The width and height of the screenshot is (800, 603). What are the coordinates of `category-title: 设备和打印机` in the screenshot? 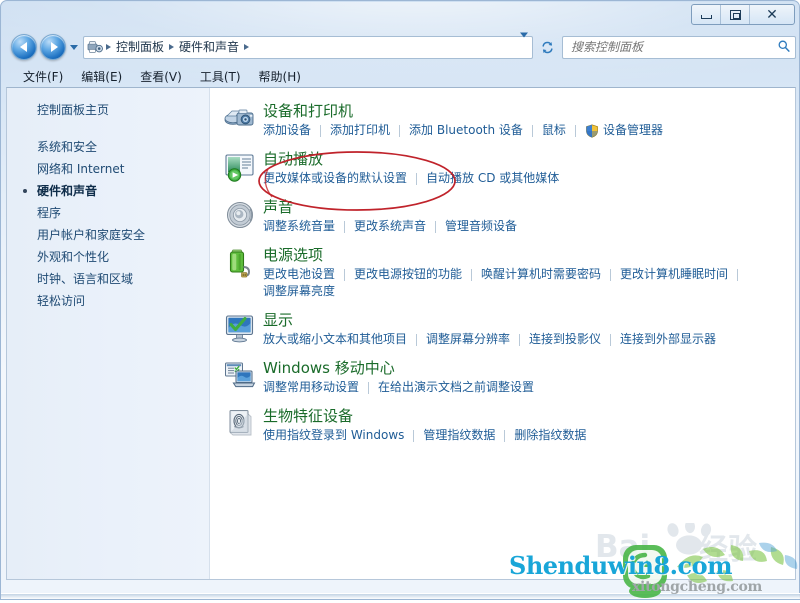 It's located at (526, 111).